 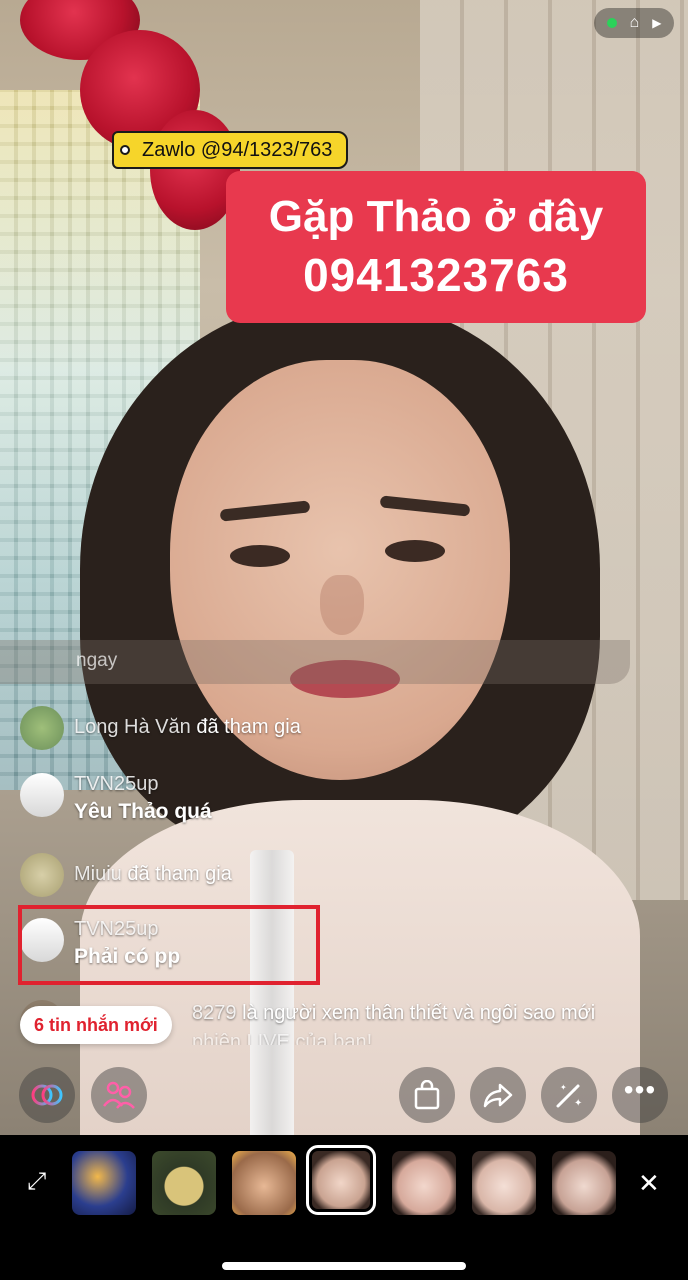 What do you see at coordinates (436, 275) in the screenshot?
I see `promo-line-2: 0941323763` at bounding box center [436, 275].